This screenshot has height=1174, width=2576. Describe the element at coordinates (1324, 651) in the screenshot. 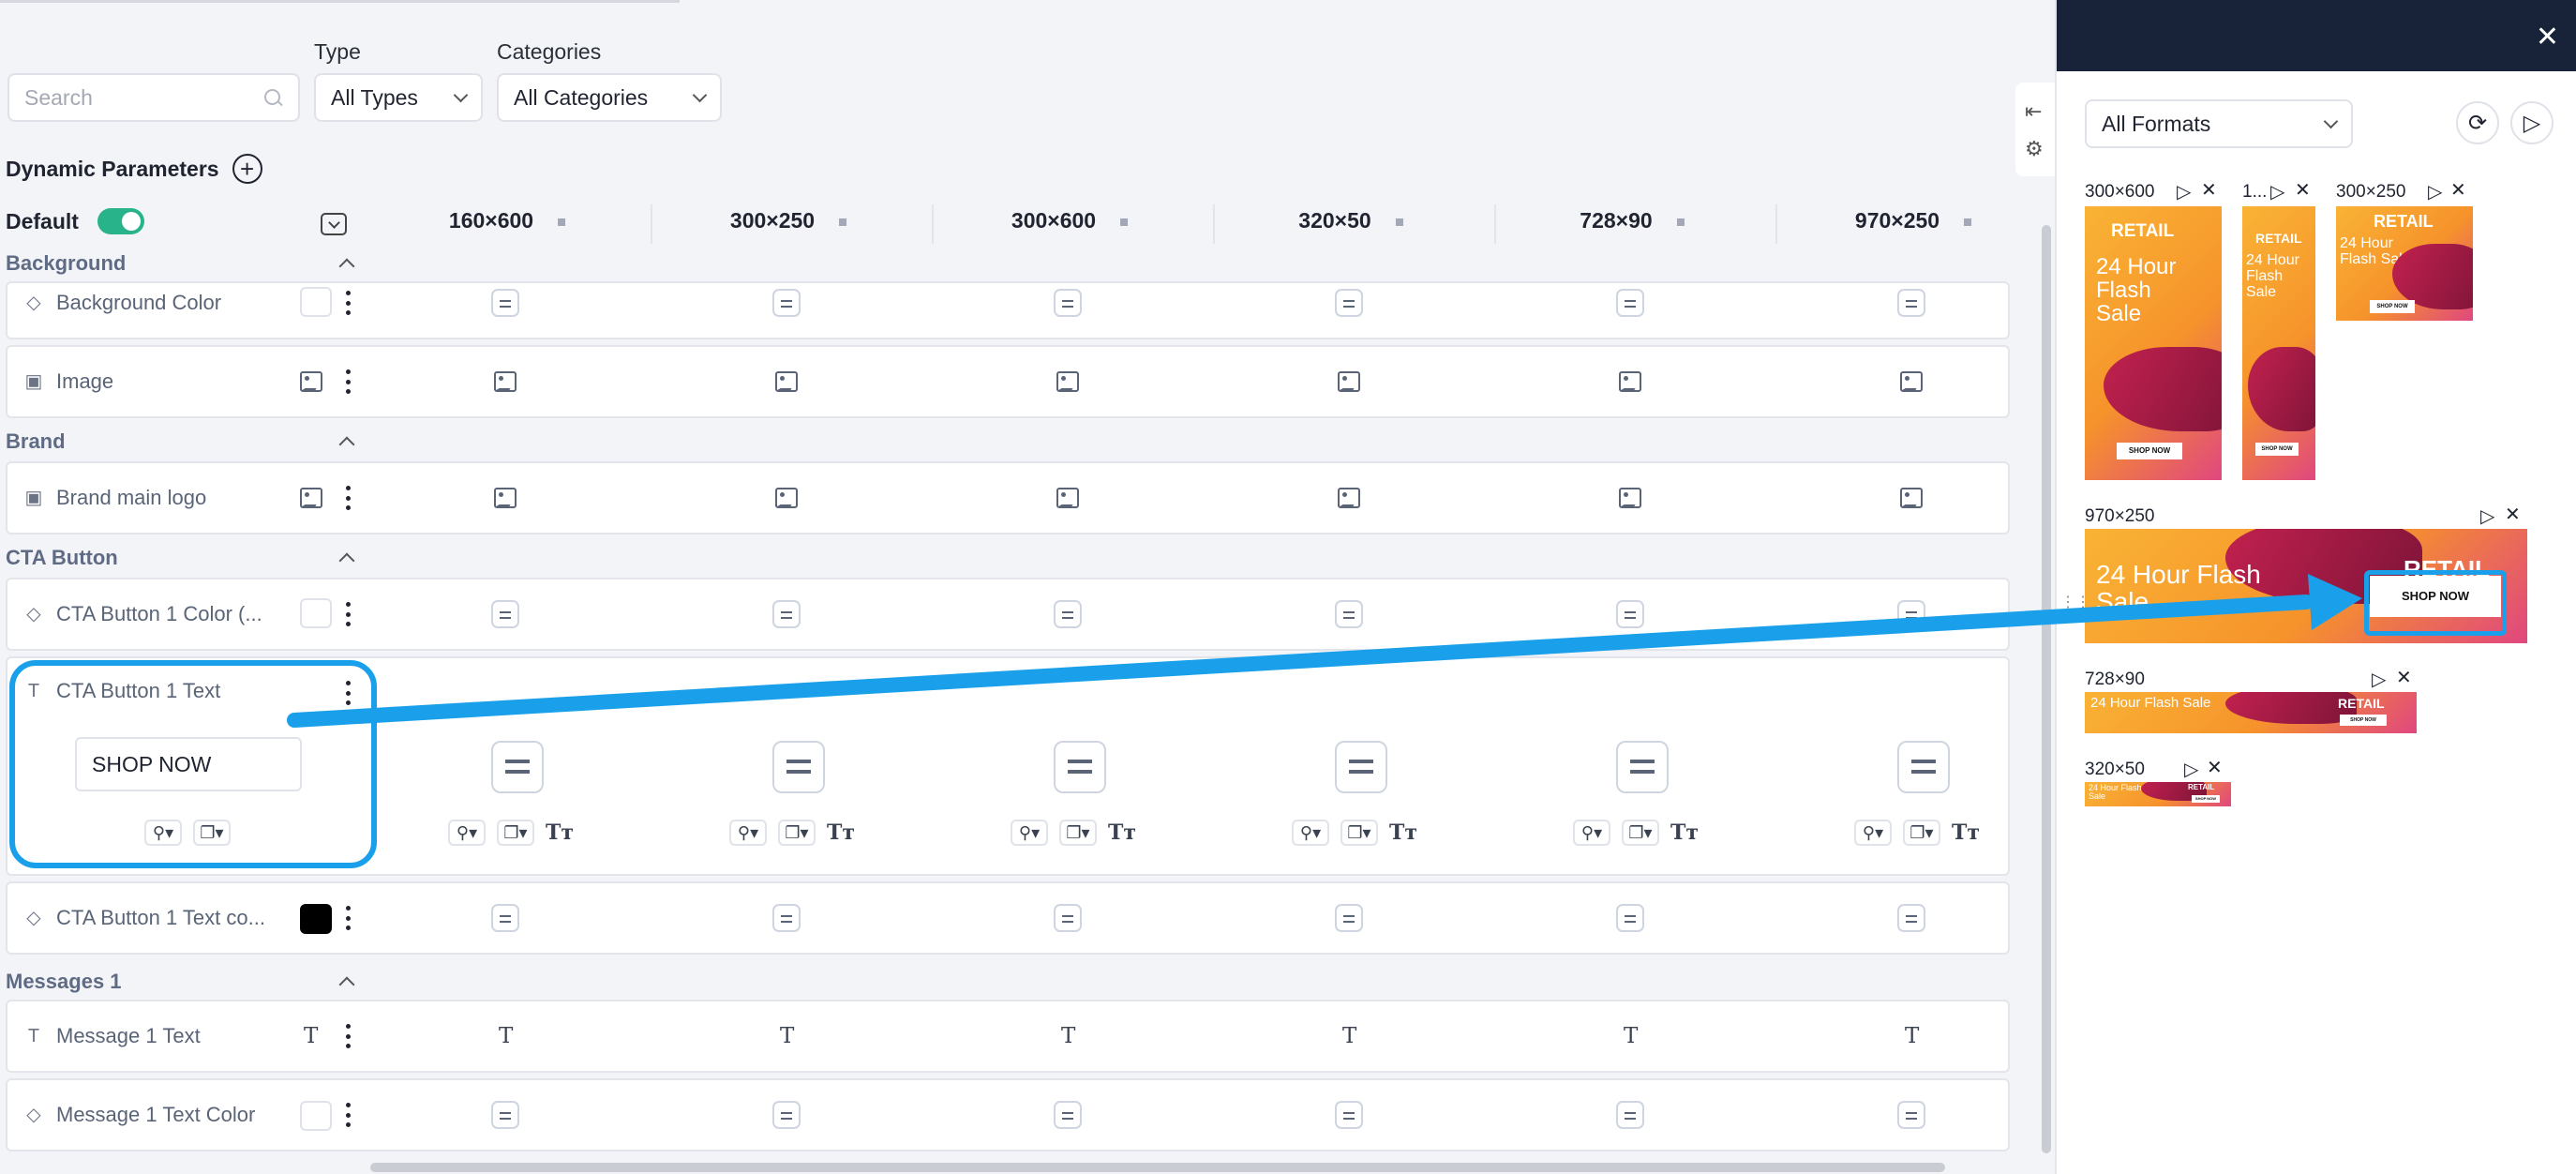

I see `annotation-arrow` at that location.